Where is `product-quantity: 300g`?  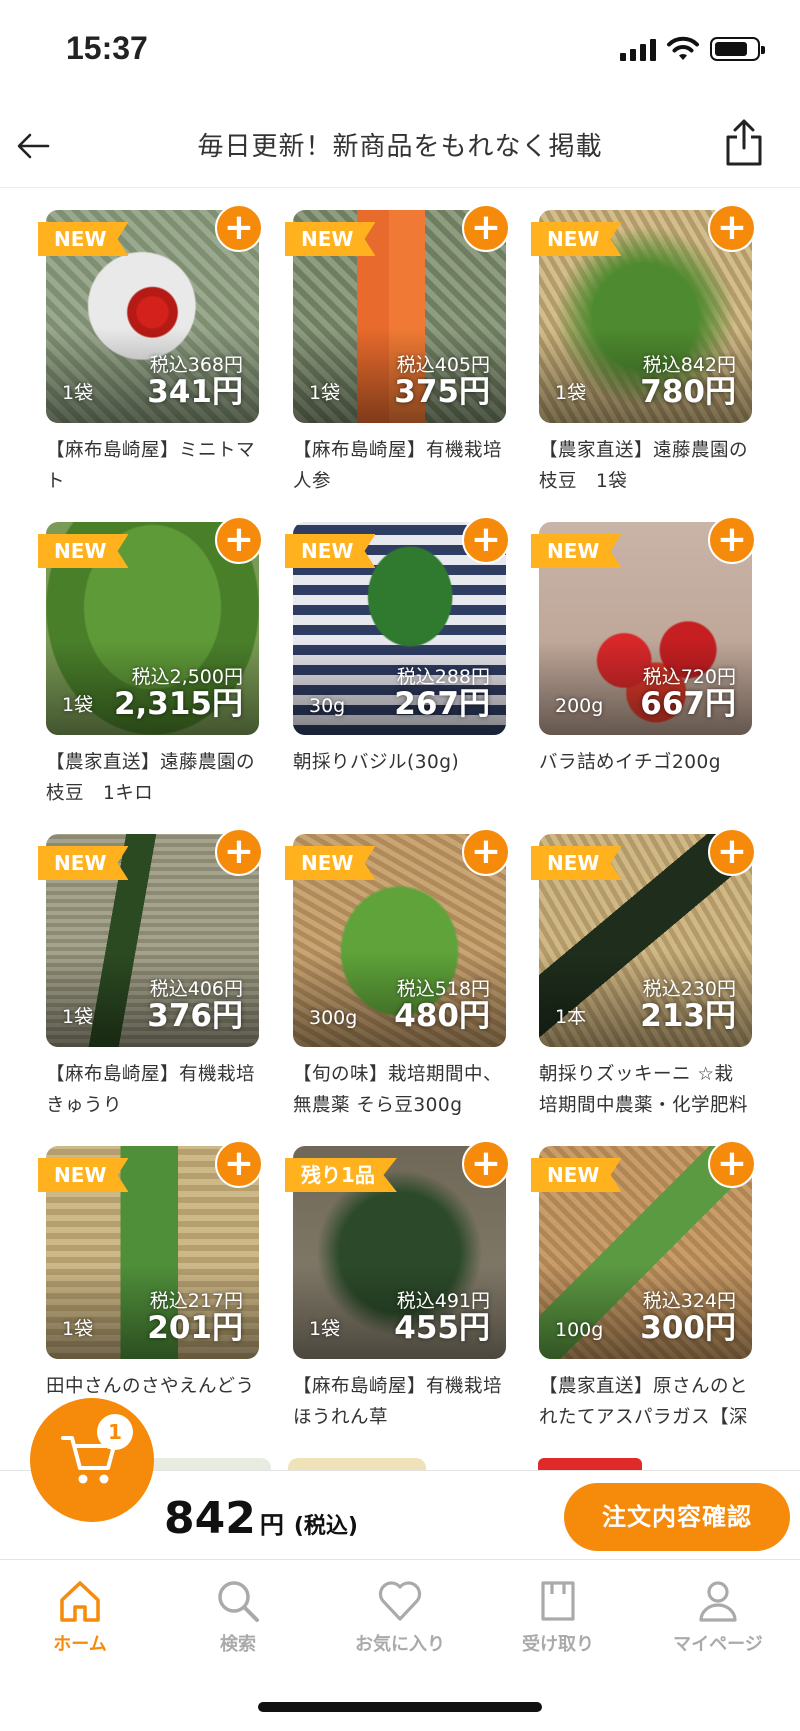 product-quantity: 300g is located at coordinates (333, 1018).